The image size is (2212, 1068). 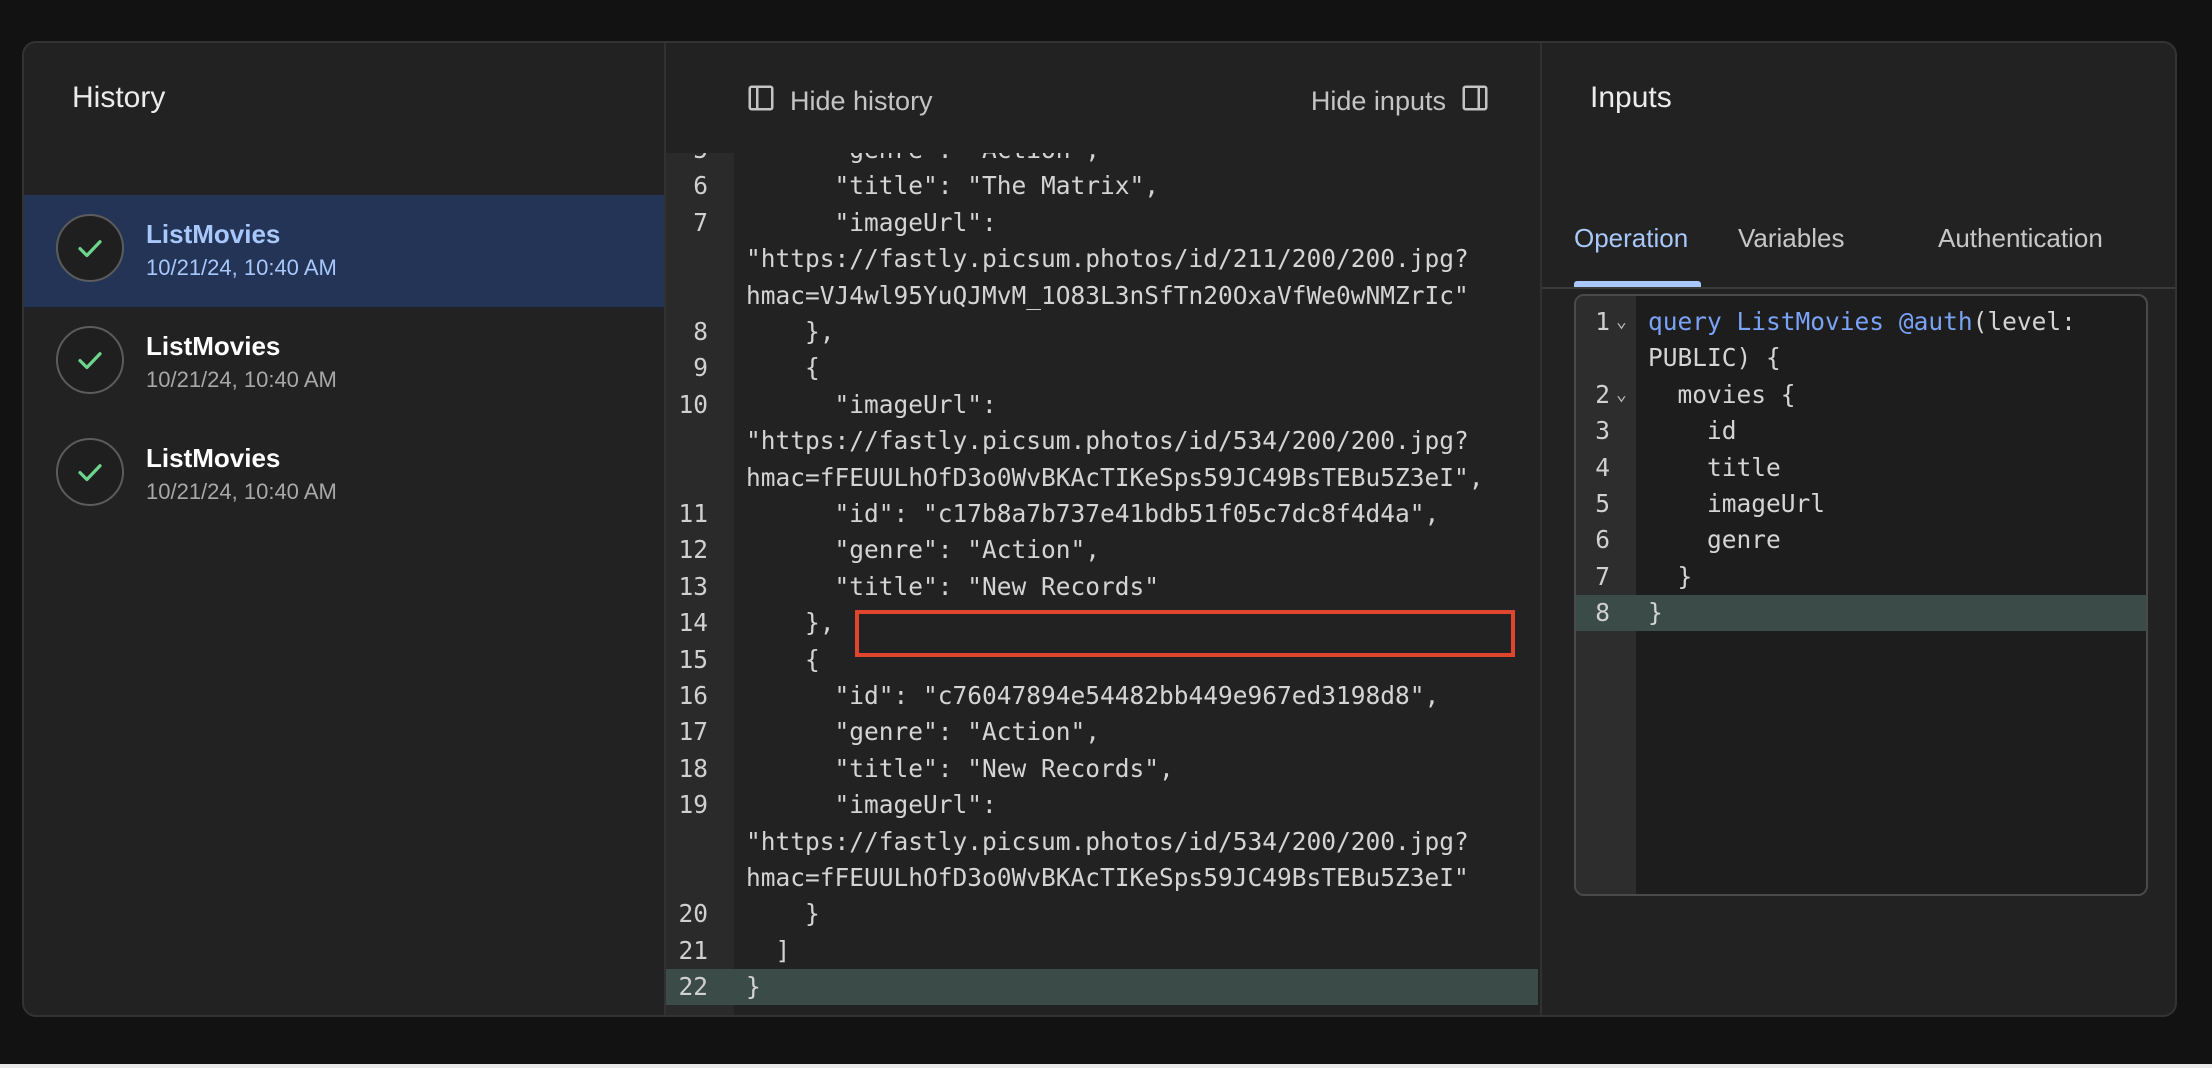 What do you see at coordinates (693, 550) in the screenshot?
I see `line-number: 12` at bounding box center [693, 550].